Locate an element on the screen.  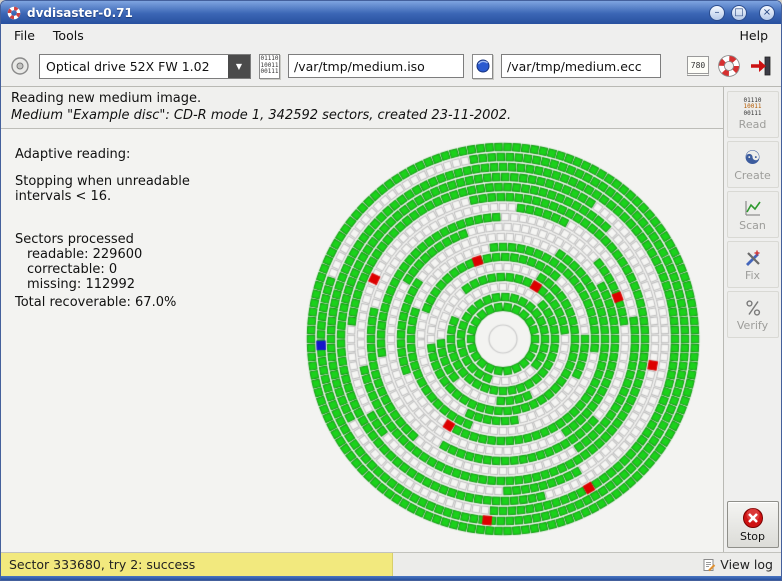
view-log-button: View log is located at coordinates (737, 564).